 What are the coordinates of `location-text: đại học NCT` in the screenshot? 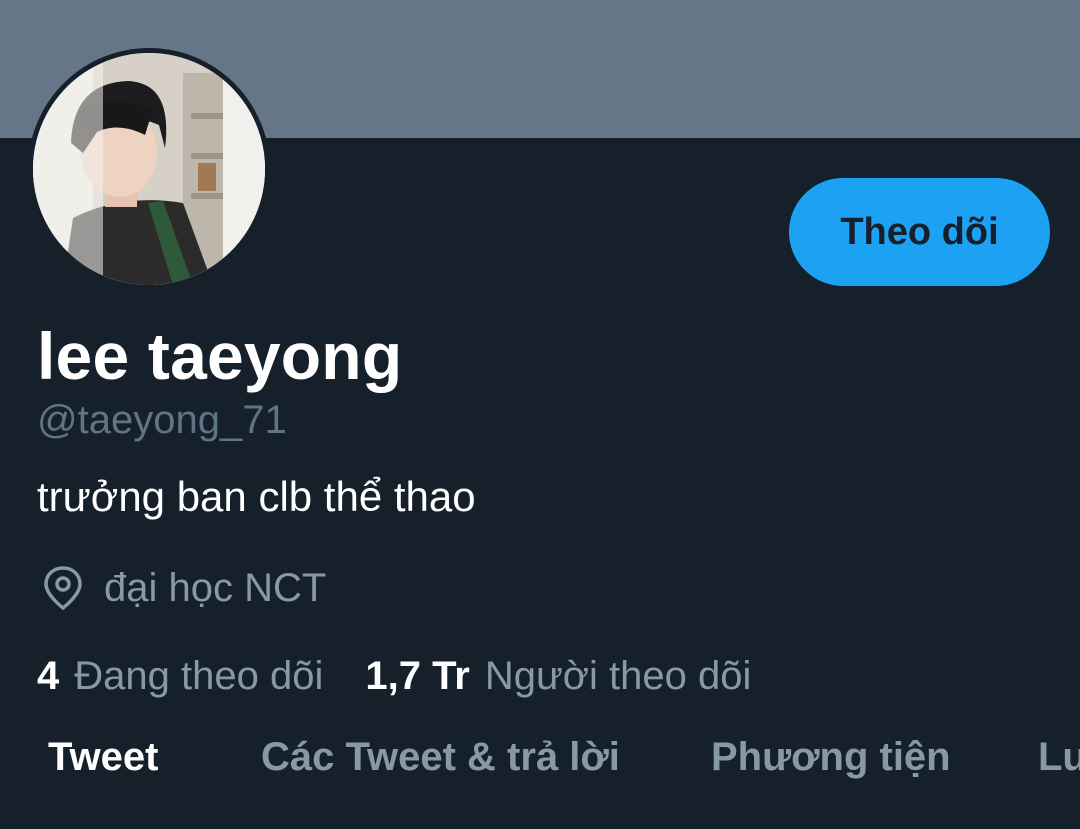 It's located at (215, 587).